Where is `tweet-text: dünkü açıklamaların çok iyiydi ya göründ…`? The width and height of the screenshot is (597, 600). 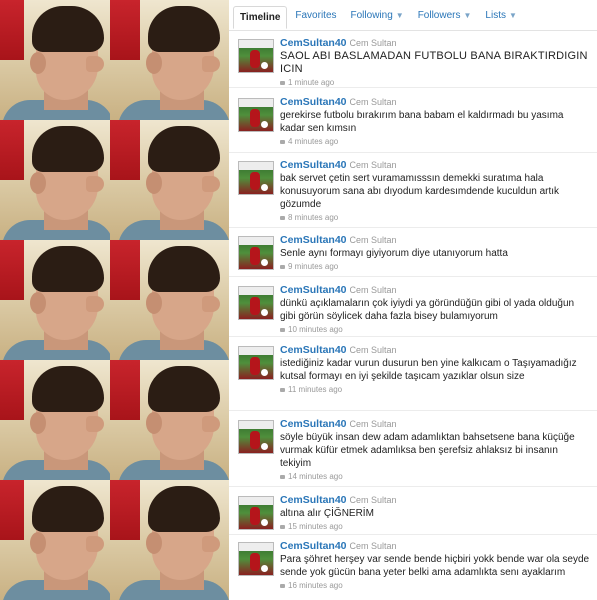 tweet-text: dünkü açıklamaların çok iyiydi ya göründ… is located at coordinates (427, 310).